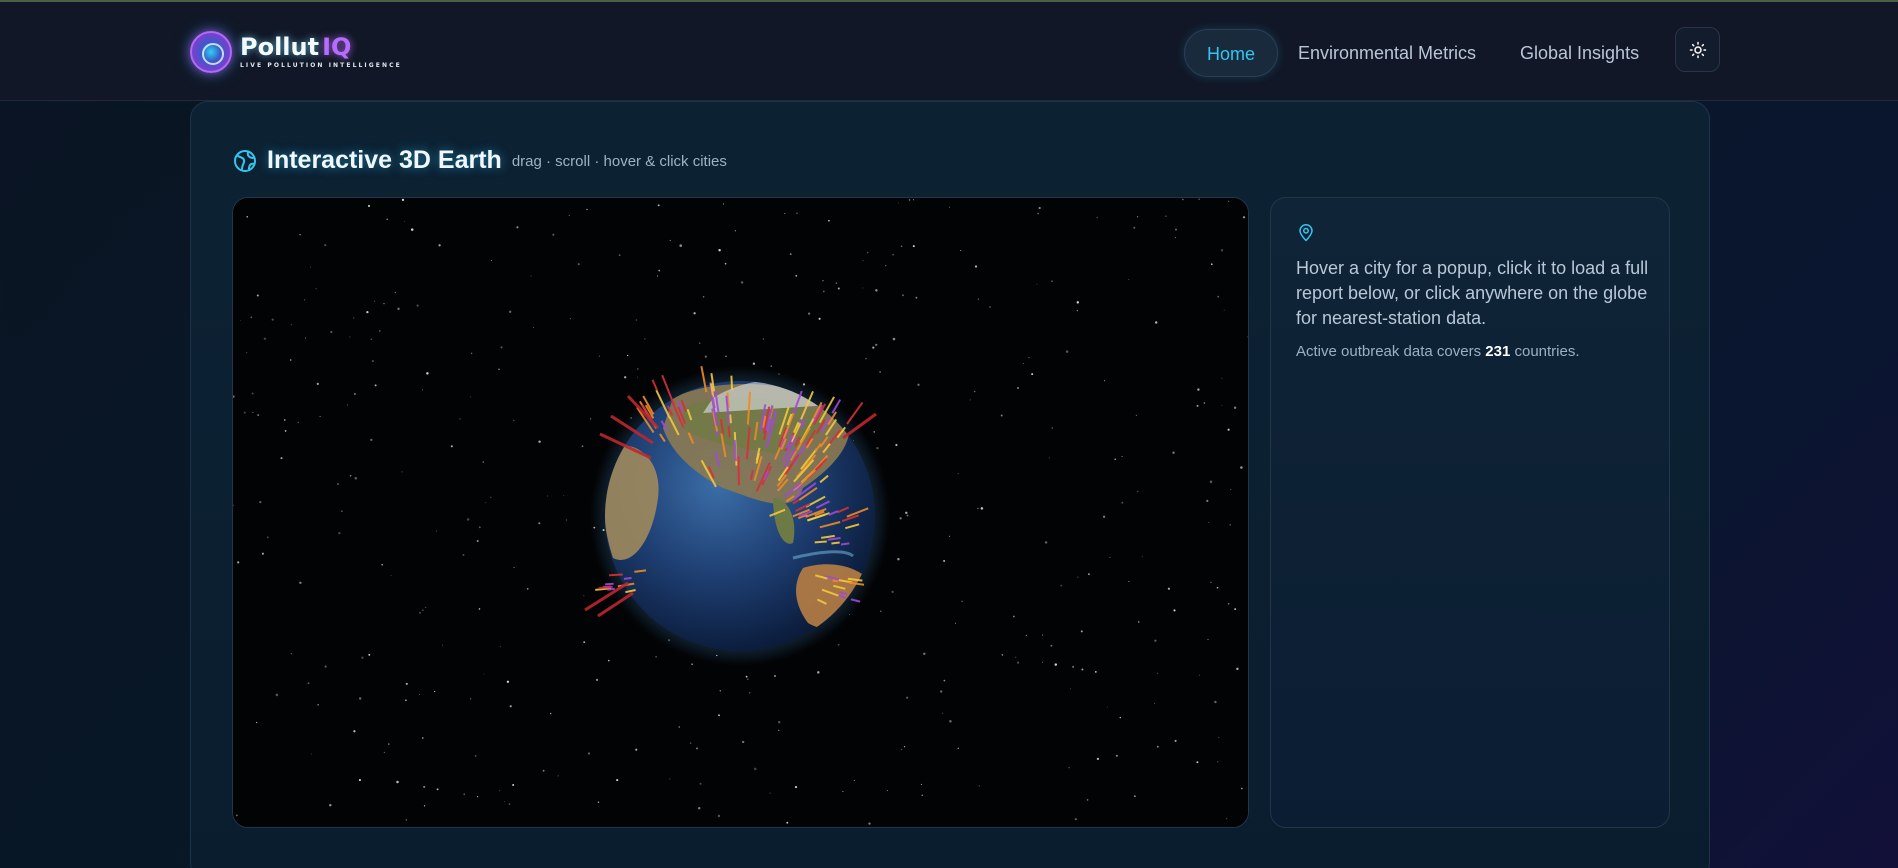 This screenshot has width=1898, height=868. Describe the element at coordinates (1387, 53) in the screenshot. I see `nav-environmental-metrics: Environmental Metrics` at that location.